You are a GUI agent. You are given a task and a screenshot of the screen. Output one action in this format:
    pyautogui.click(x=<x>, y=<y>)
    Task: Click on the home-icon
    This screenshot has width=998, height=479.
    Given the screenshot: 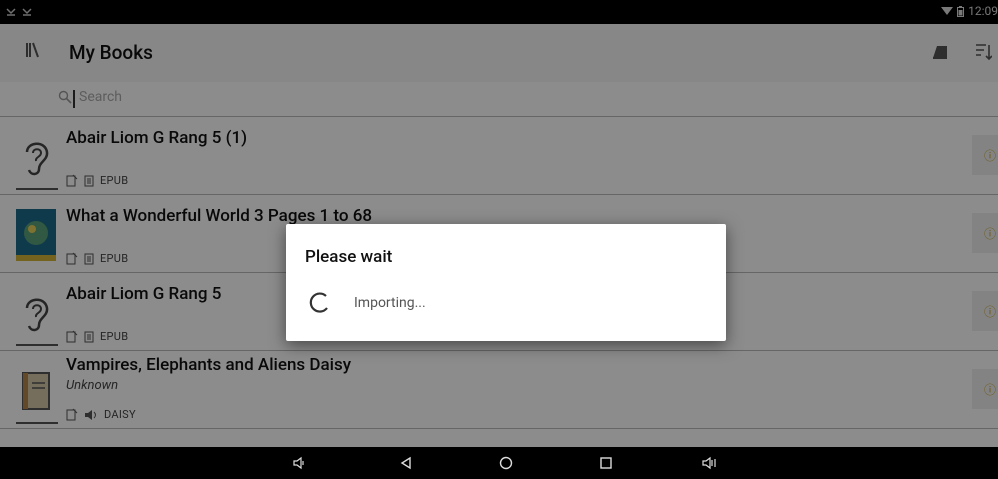 What is the action you would take?
    pyautogui.click(x=506, y=463)
    